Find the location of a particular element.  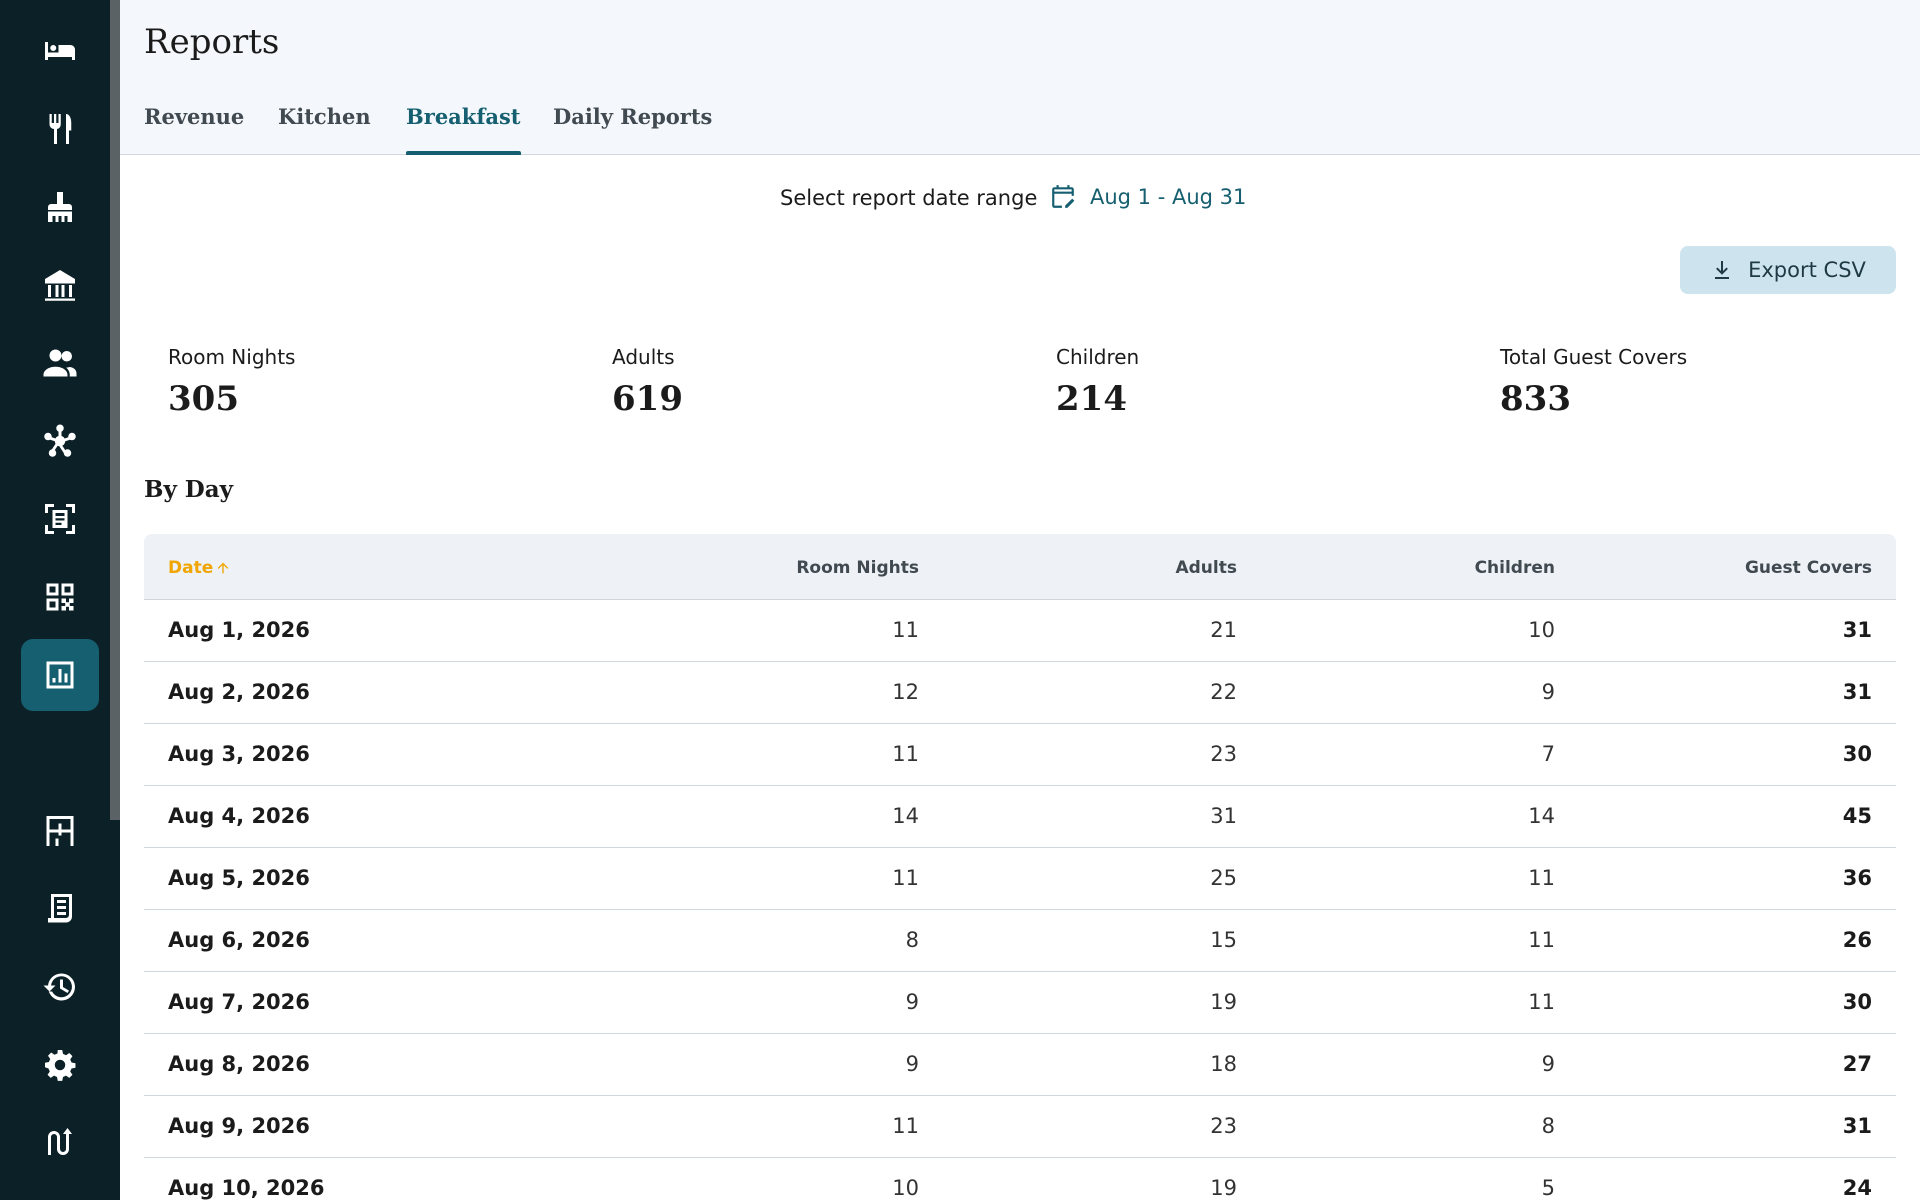

stat-value: 214 is located at coordinates (1091, 399).